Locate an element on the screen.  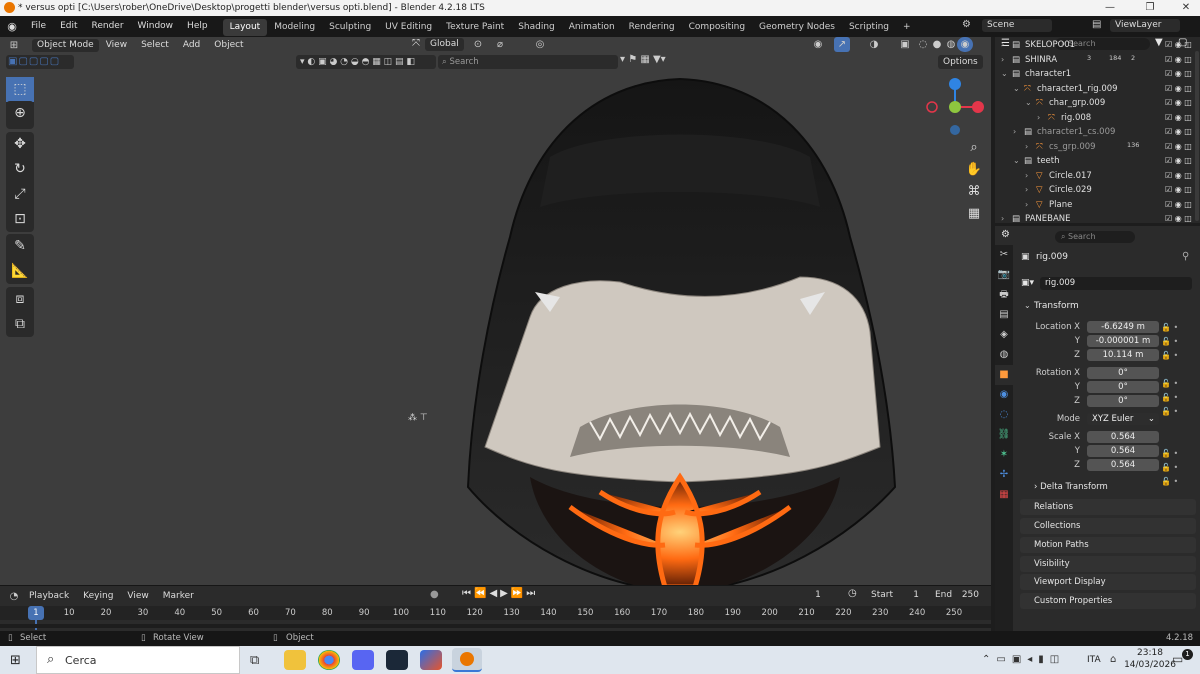
transform-expand-icon: ⌄ is located at coordinates (1027, 305).